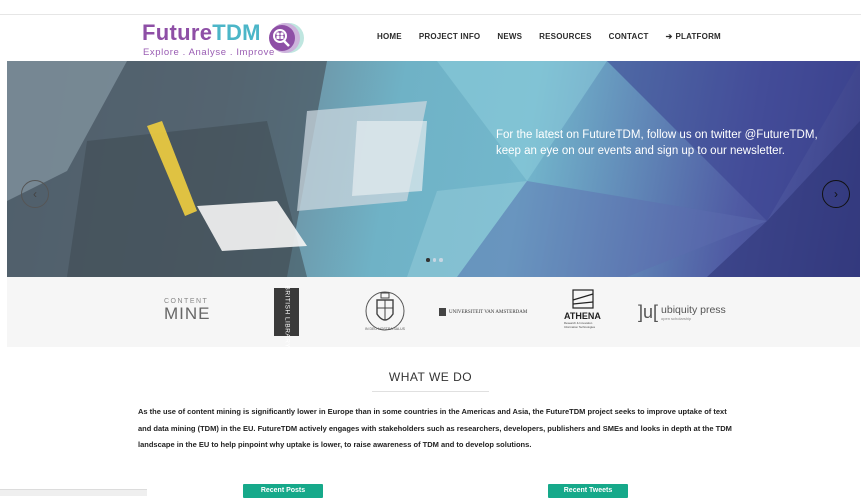  Describe the element at coordinates (488, 312) in the screenshot. I see `uva-text: UNIVERSITEIT VAN AMSTERDAM` at that location.